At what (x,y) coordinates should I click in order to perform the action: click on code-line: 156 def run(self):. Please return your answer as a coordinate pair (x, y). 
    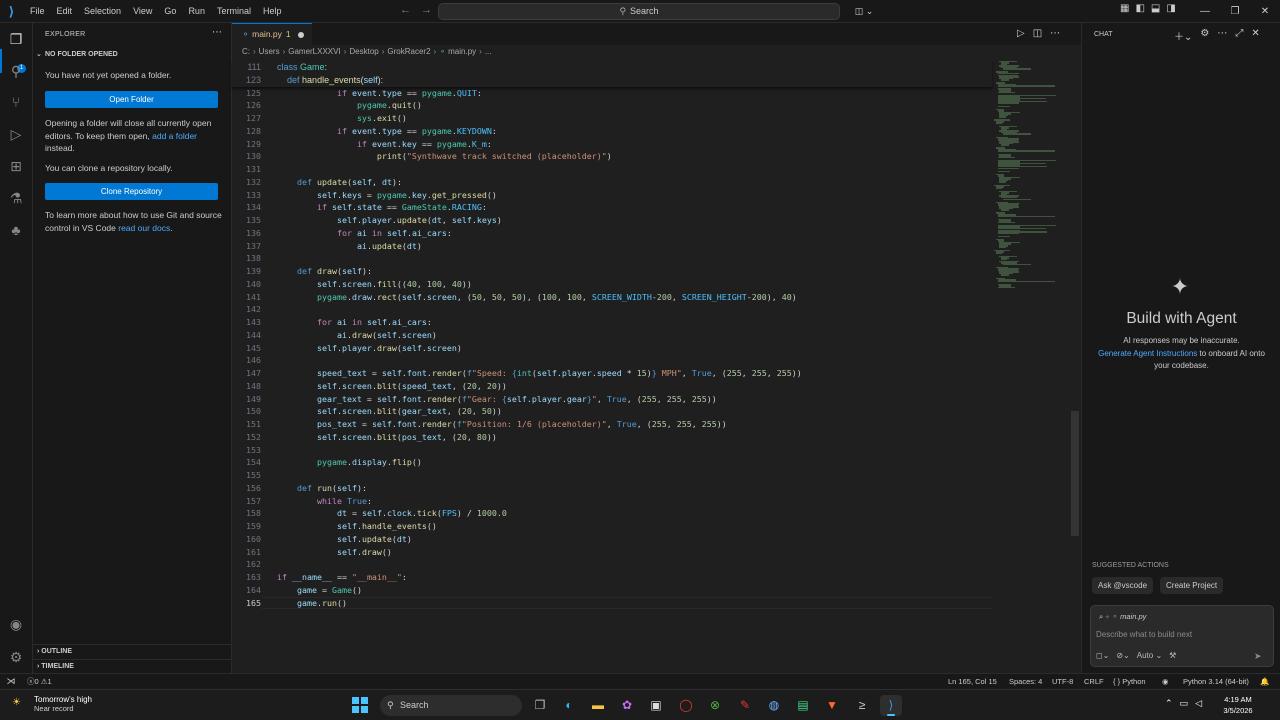
    Looking at the image, I should click on (612, 488).